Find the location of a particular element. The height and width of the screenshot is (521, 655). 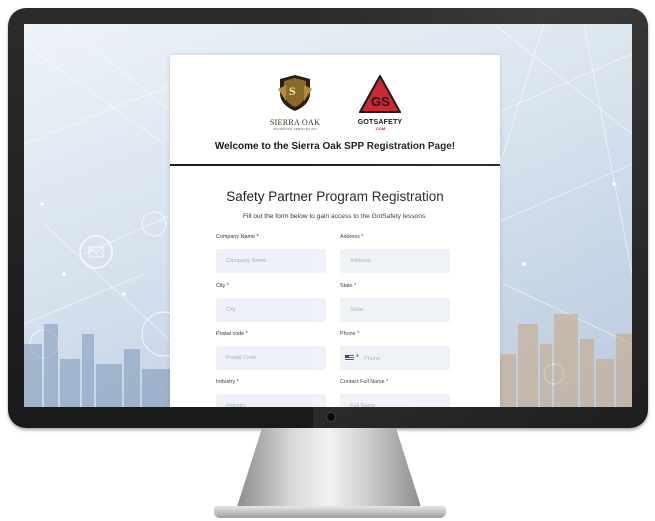

header-divider is located at coordinates (335, 165).